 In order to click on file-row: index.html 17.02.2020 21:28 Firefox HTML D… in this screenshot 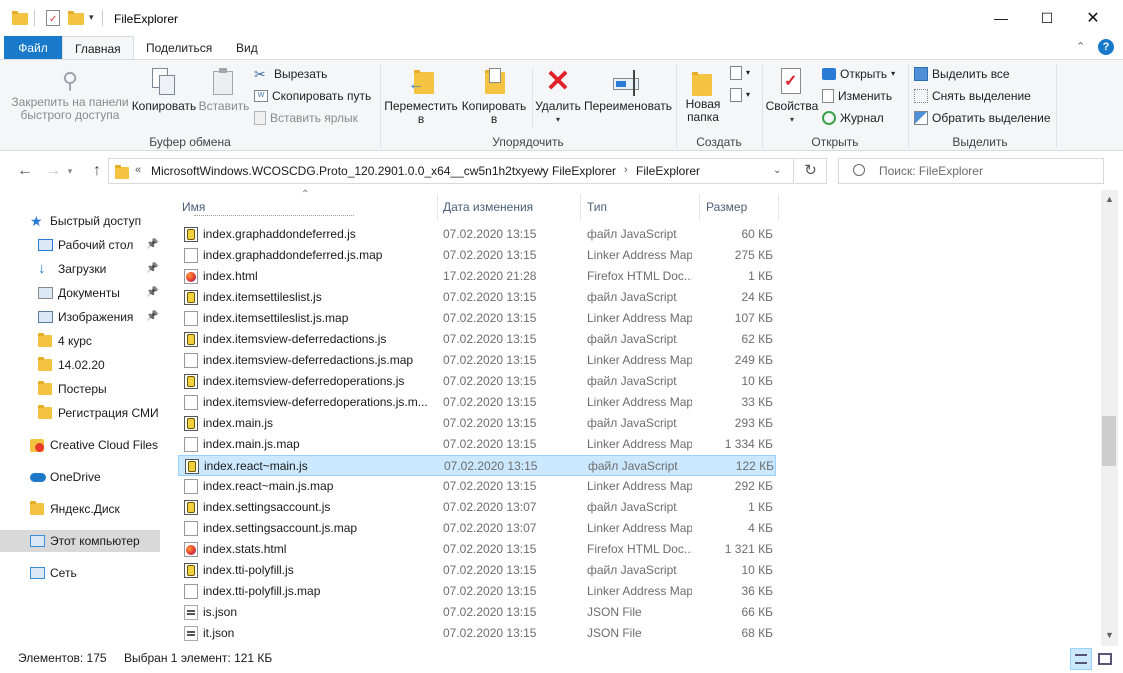, I will do `click(477, 276)`.